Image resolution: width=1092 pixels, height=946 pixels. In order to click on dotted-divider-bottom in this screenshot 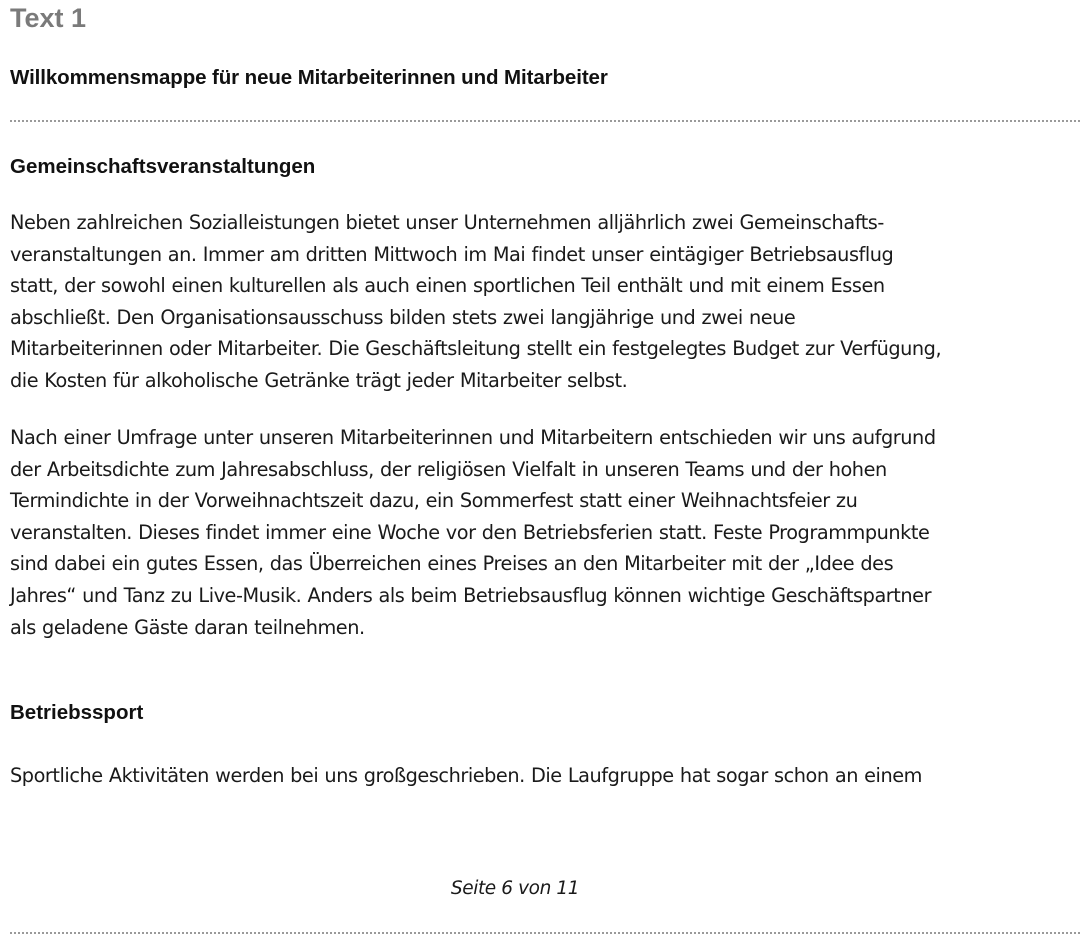, I will do `click(545, 933)`.